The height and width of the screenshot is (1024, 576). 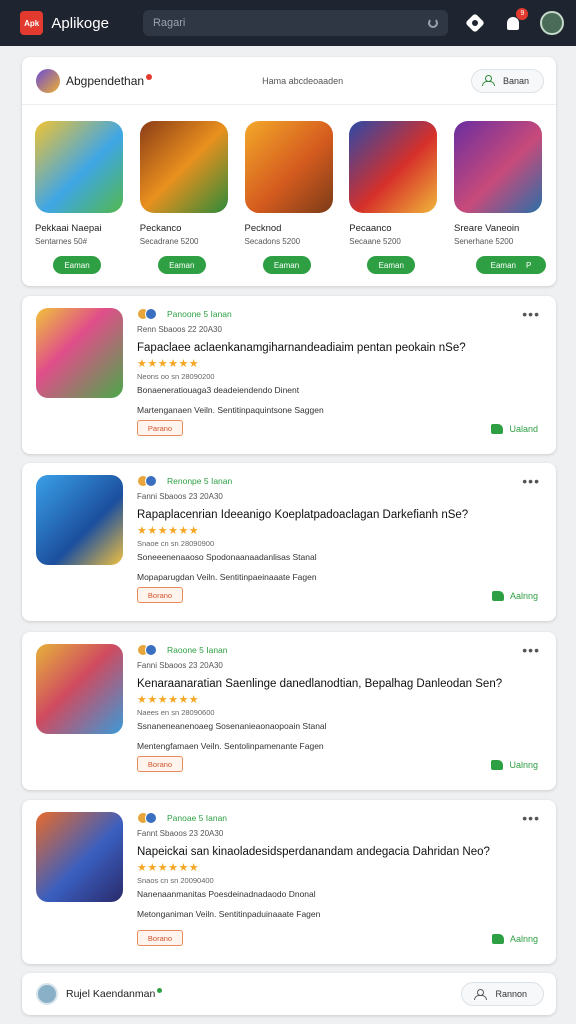 What do you see at coordinates (484, 241) in the screenshot?
I see `game-meta: Senerhane 5200` at bounding box center [484, 241].